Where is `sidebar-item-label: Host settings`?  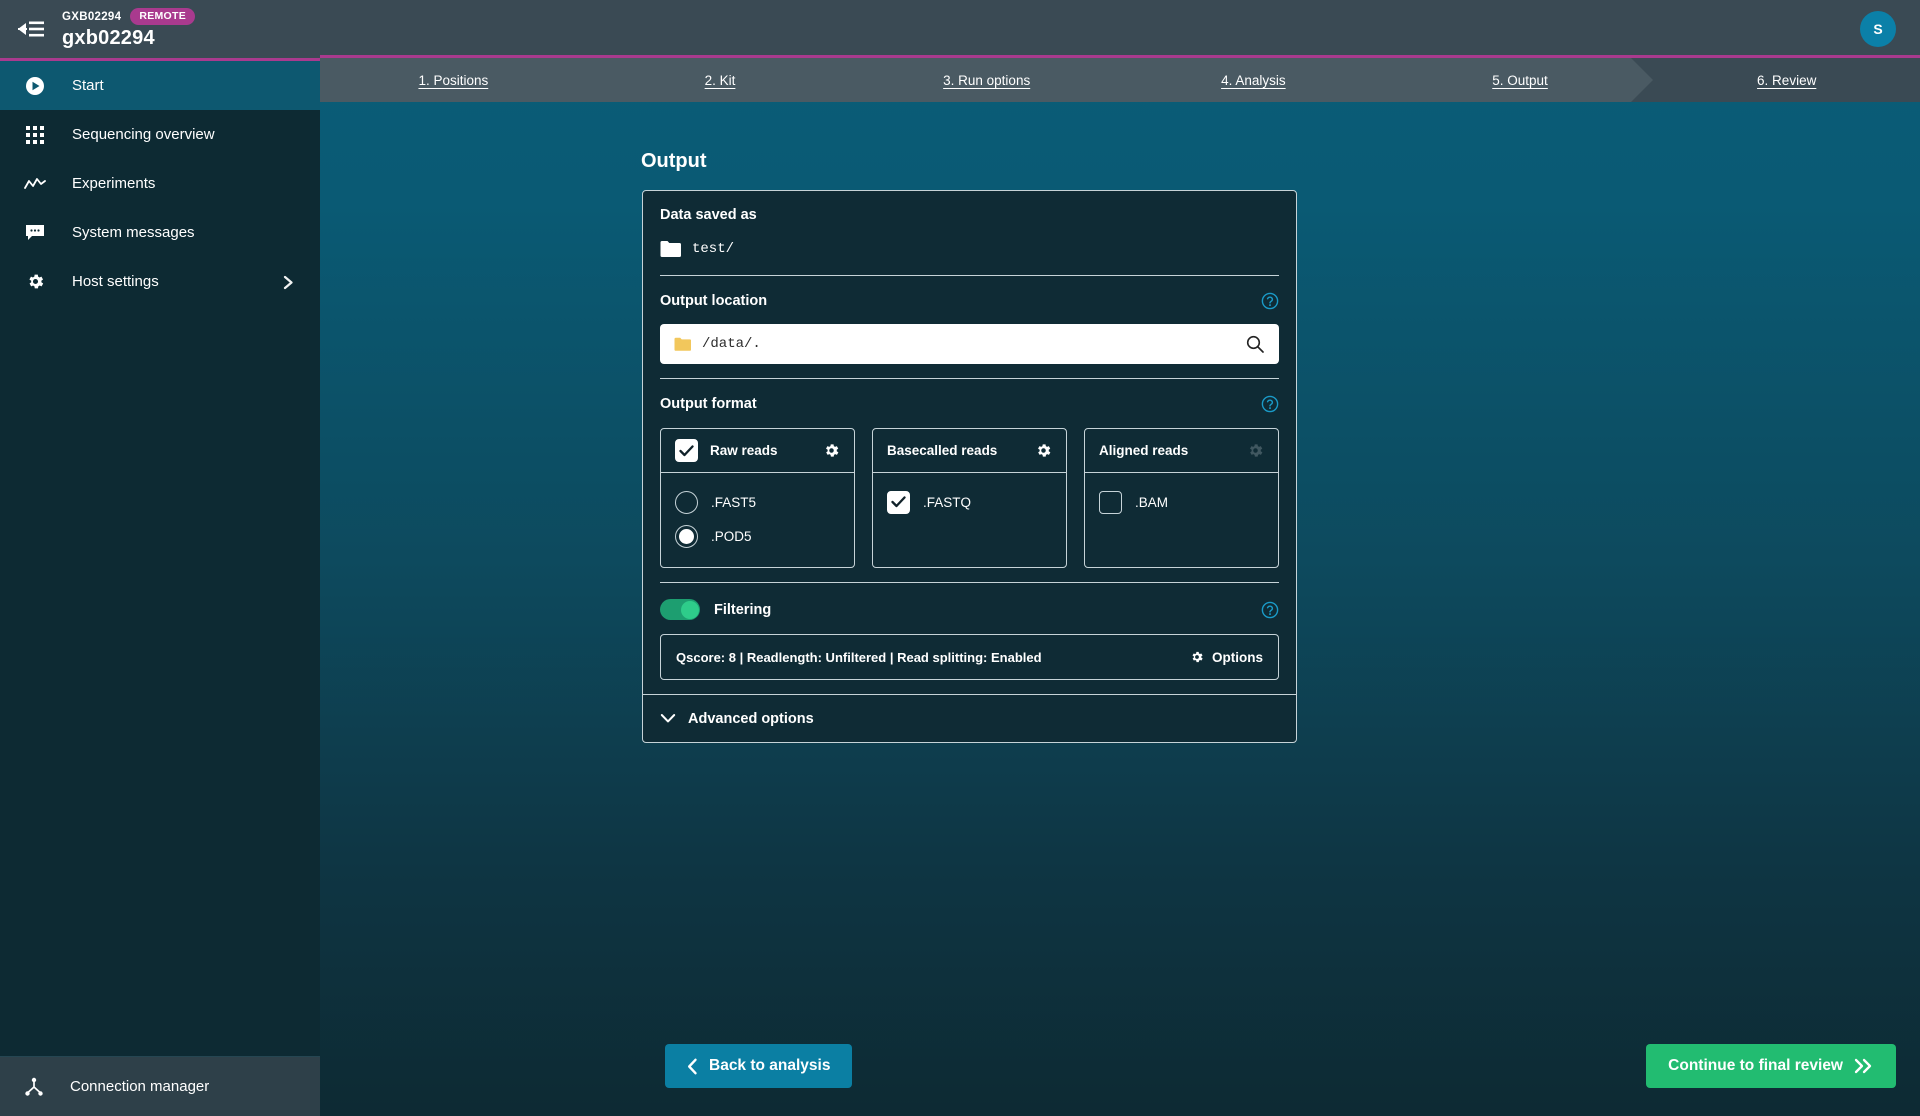 sidebar-item-label: Host settings is located at coordinates (115, 281).